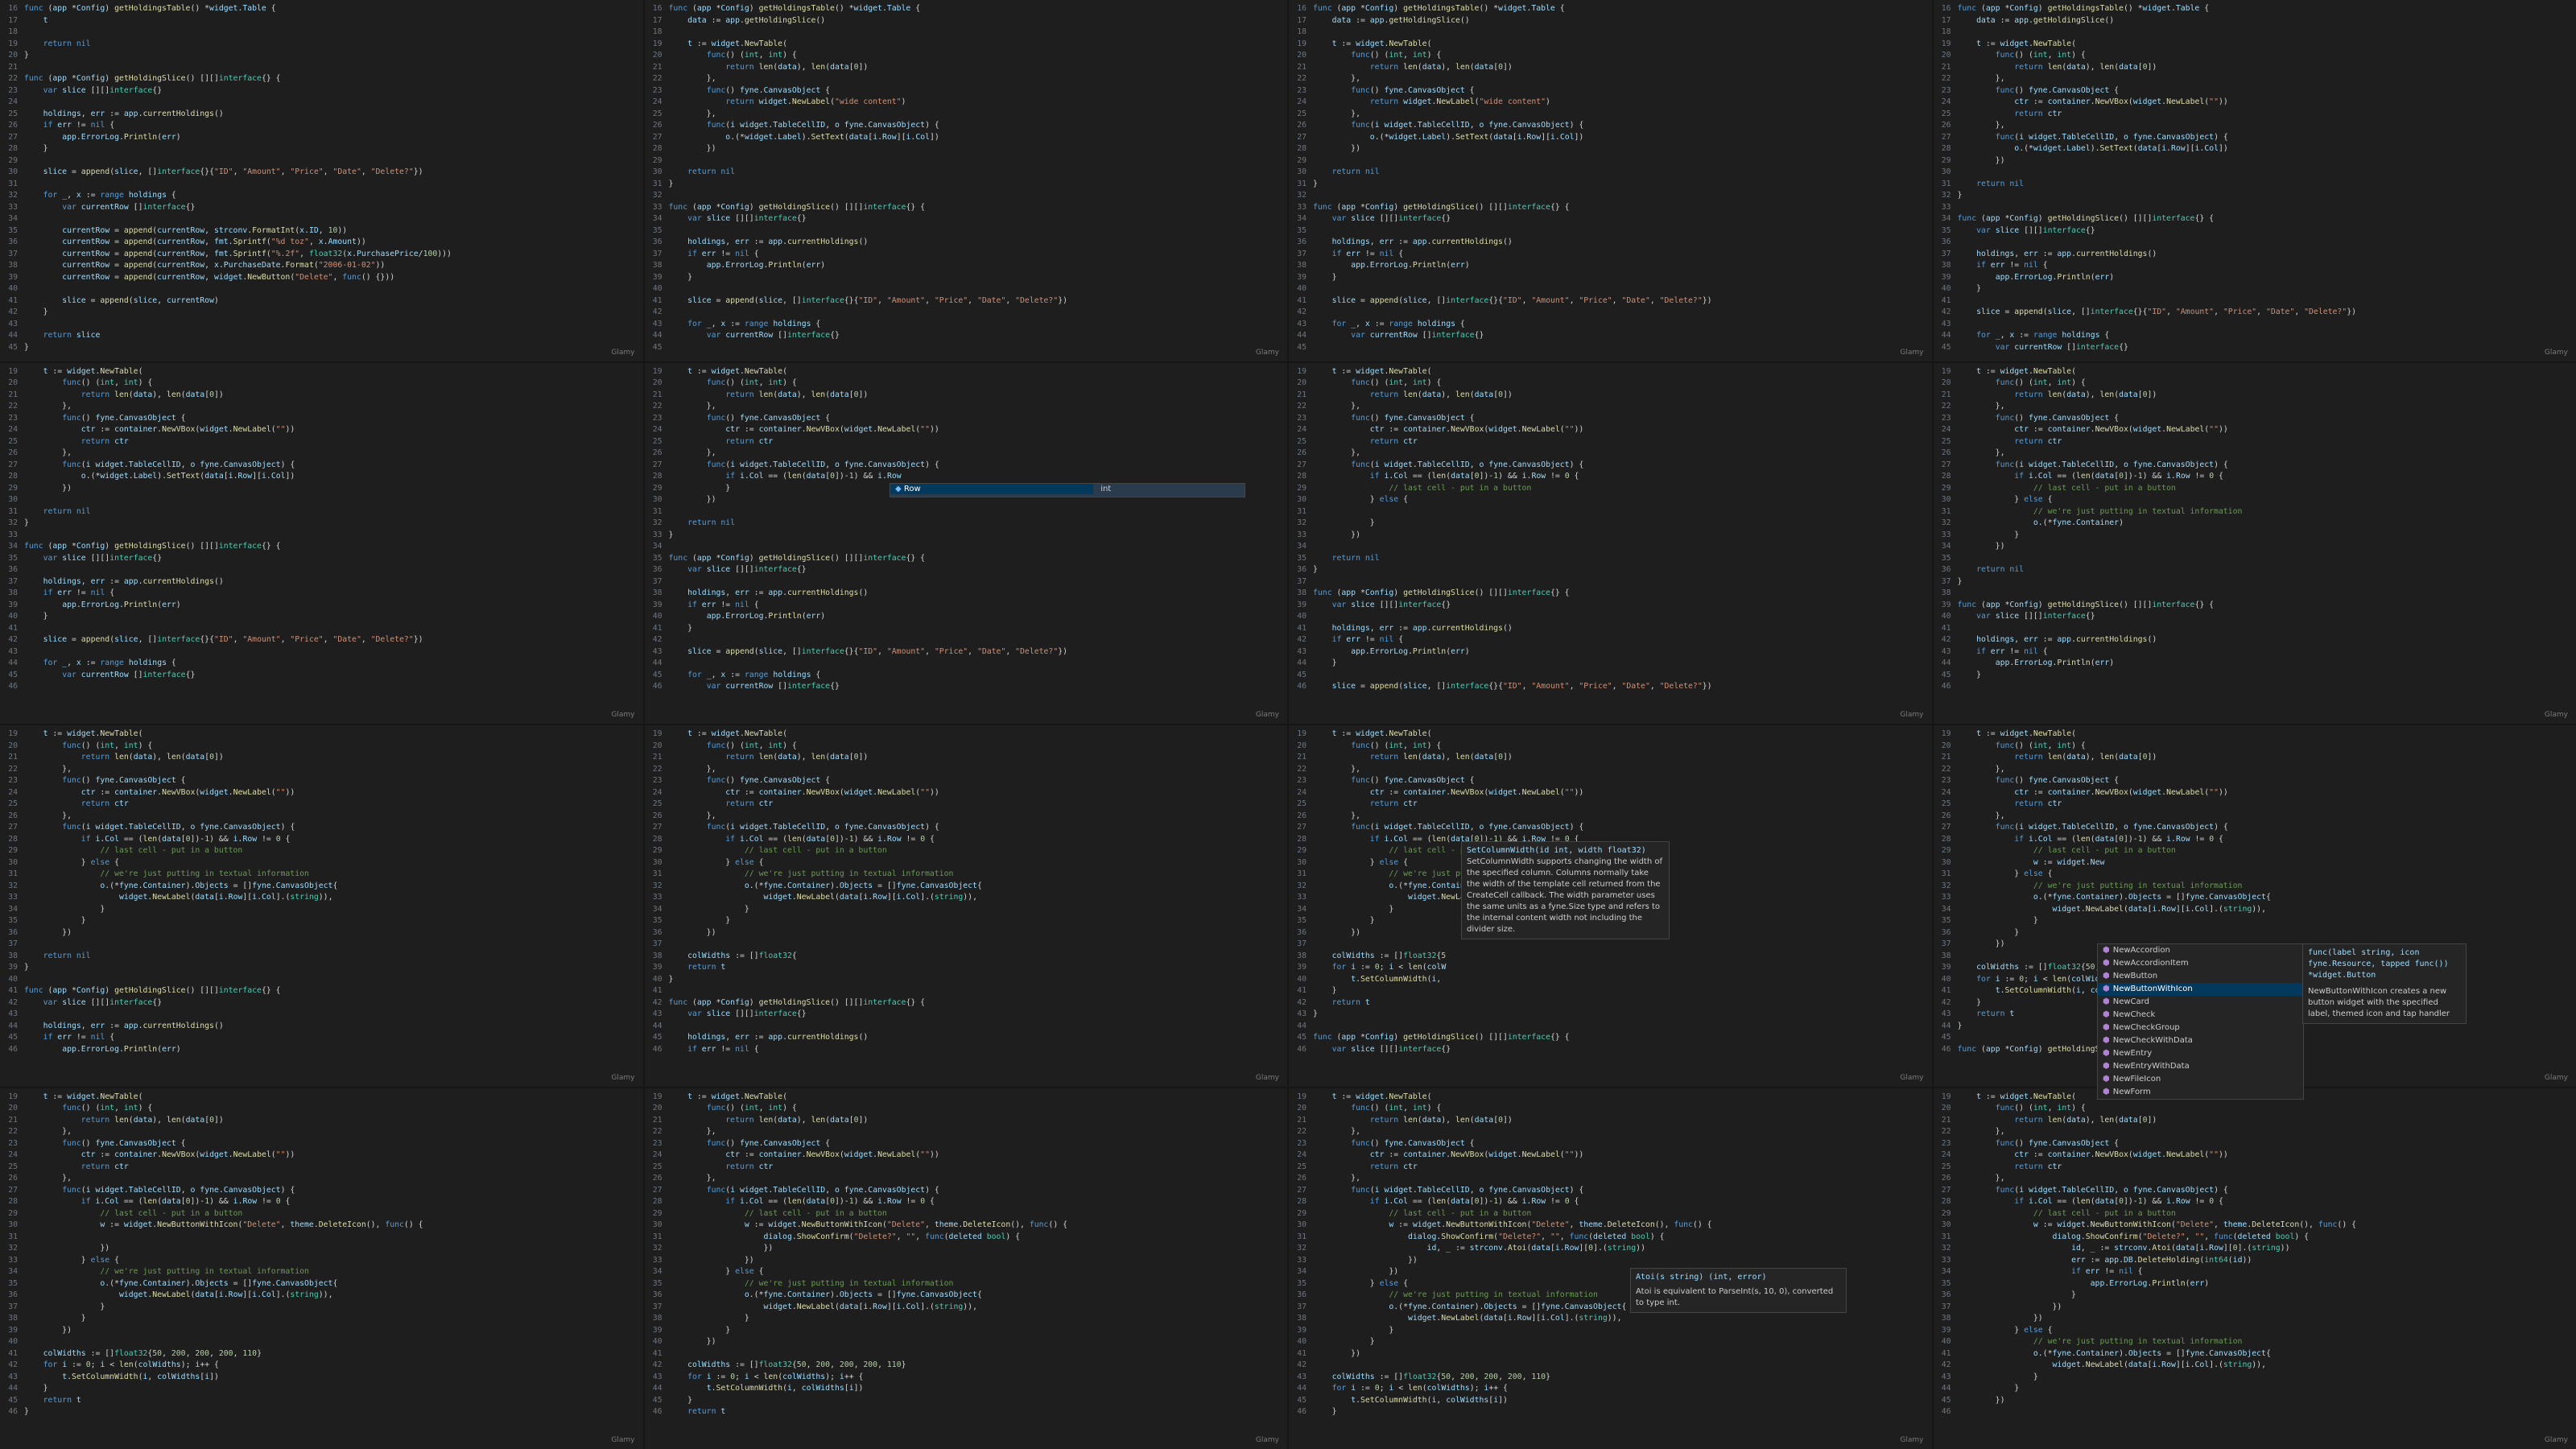 Image resolution: width=2576 pixels, height=1449 pixels. Describe the element at coordinates (1610, 980) in the screenshot. I see `code-line: 40 t.SetColumnWidth(i,` at that location.